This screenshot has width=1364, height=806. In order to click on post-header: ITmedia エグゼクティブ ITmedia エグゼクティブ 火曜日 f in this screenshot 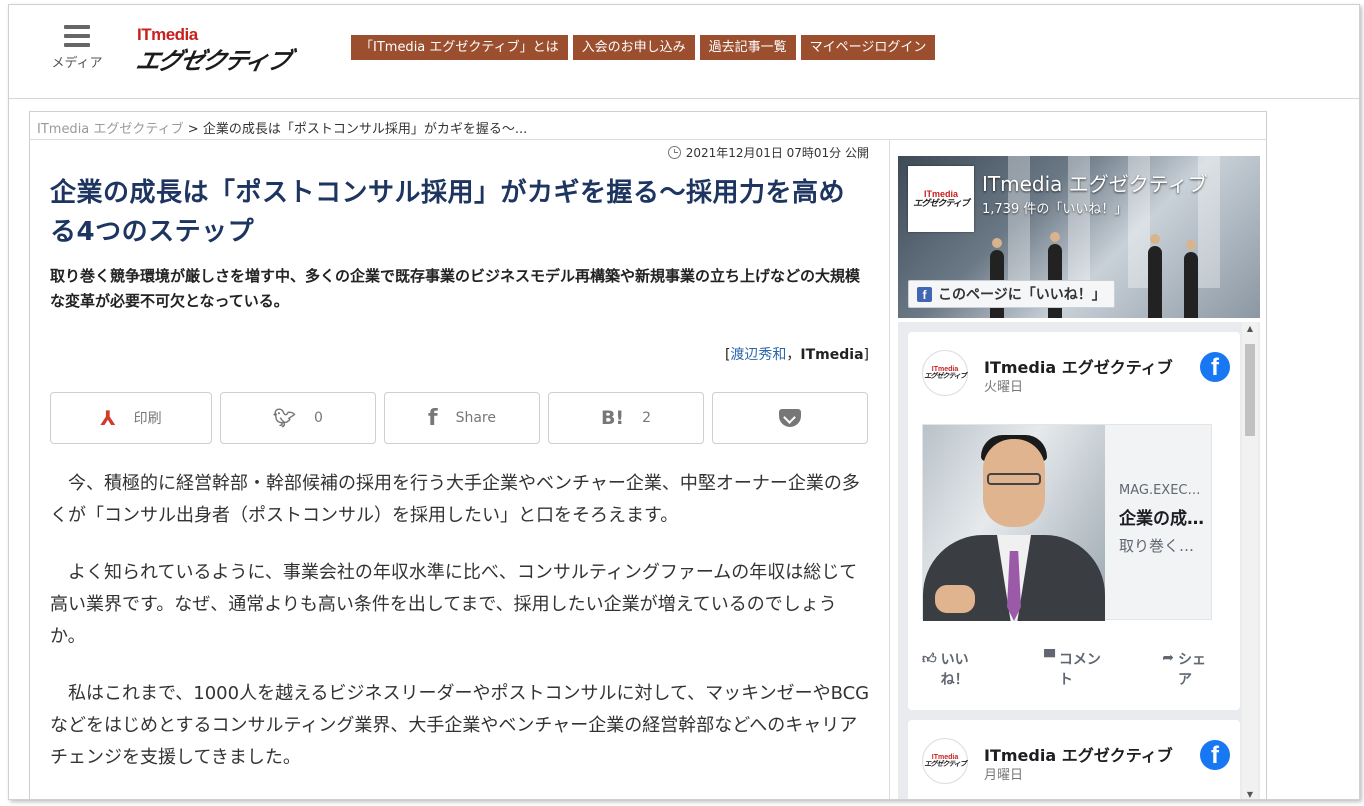, I will do `click(1074, 372)`.